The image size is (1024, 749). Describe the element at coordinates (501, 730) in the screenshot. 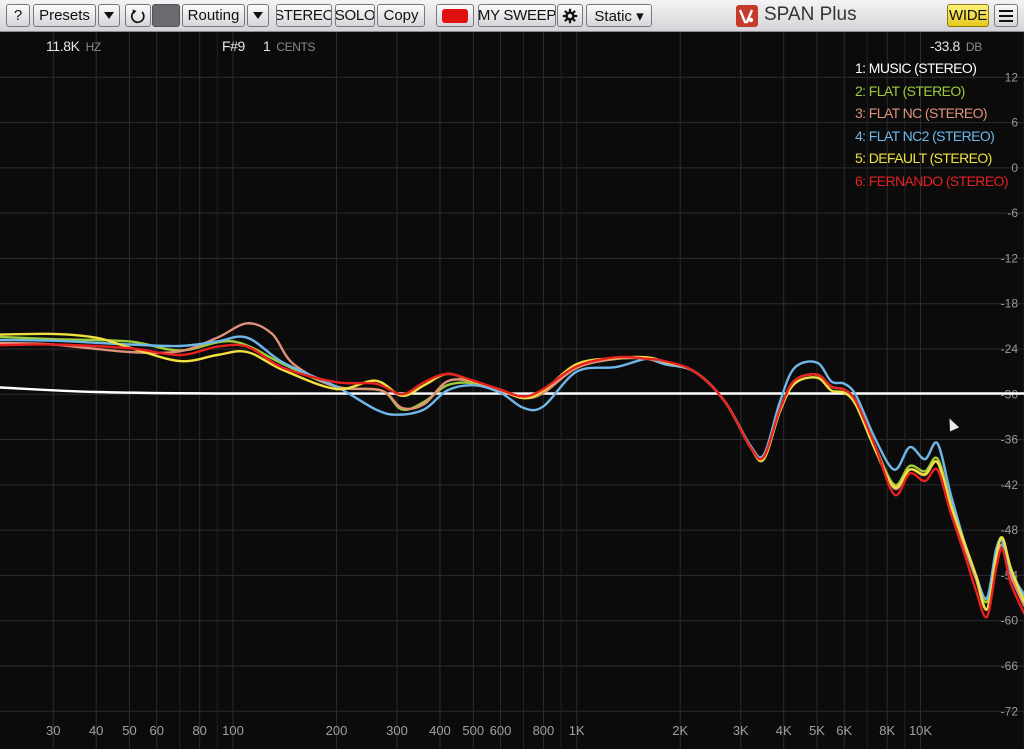

I see `x-tick-label: 600` at that location.